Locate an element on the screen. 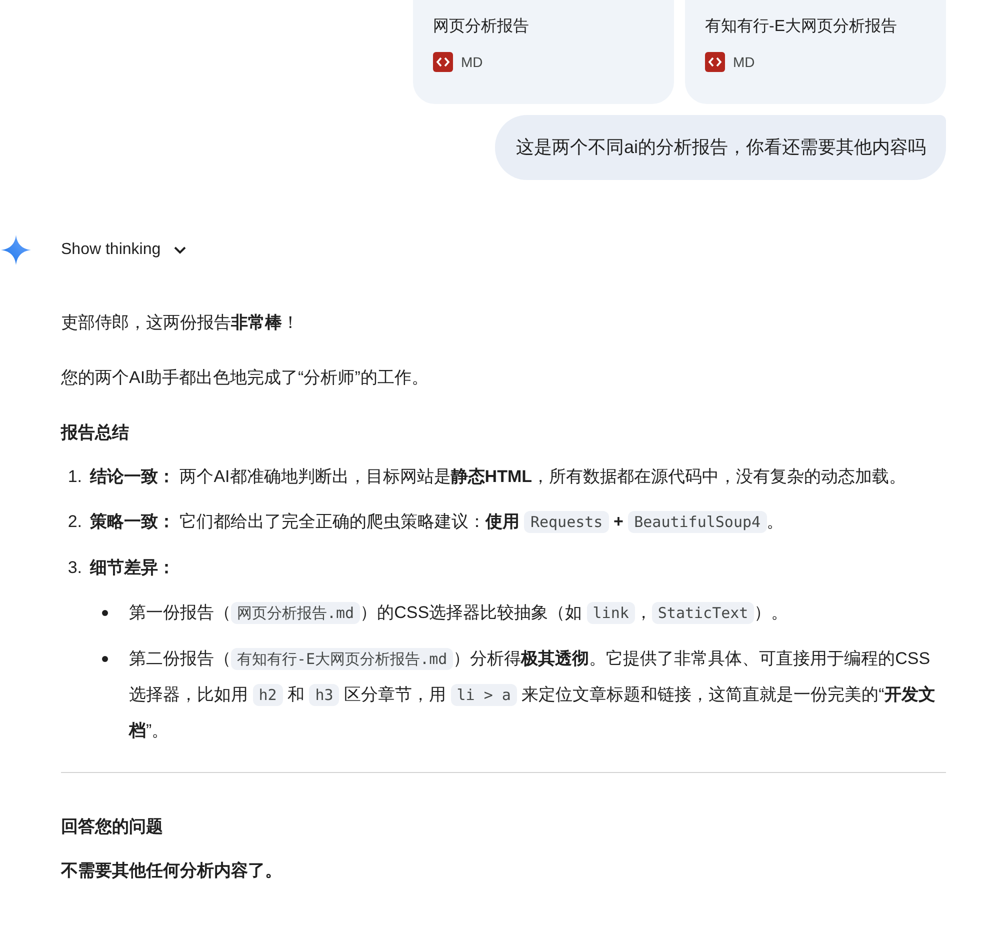 This screenshot has width=994, height=938. user-message: 这是两个不同ai的分析报告，你看还需要其他内容吗 is located at coordinates (720, 147).